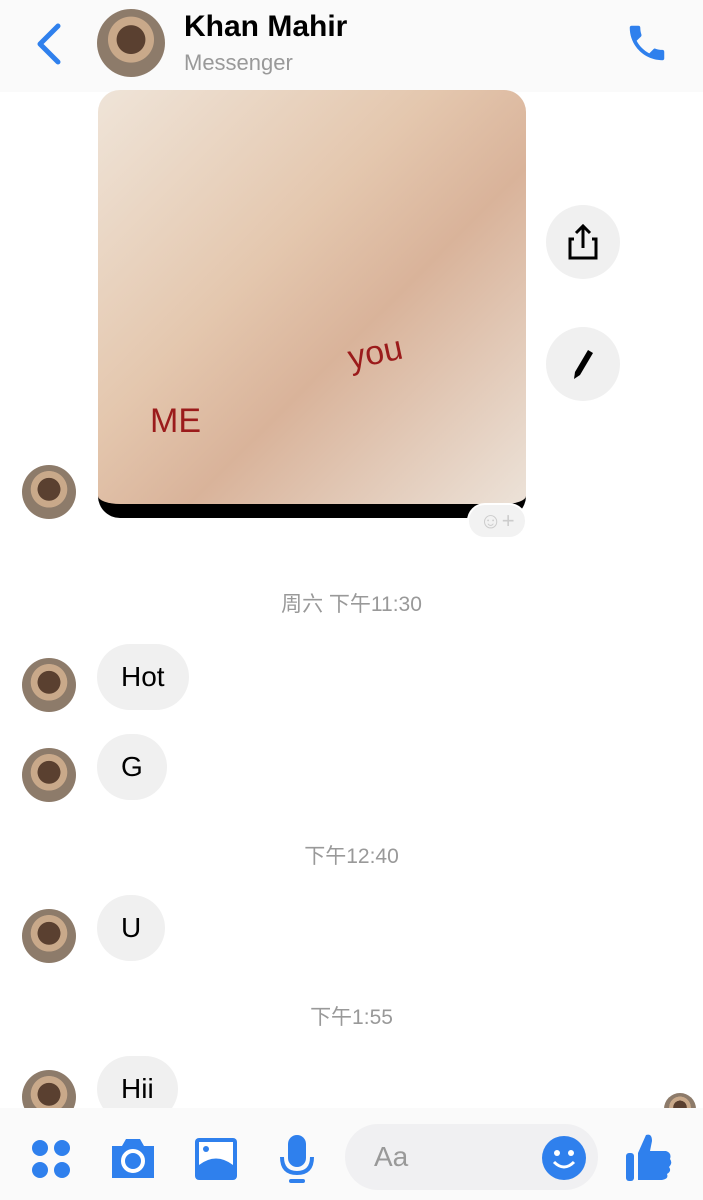  I want to click on message-bubble: G, so click(132, 767).